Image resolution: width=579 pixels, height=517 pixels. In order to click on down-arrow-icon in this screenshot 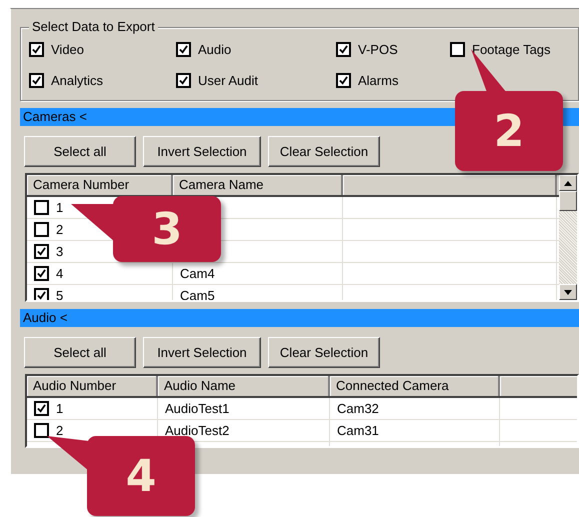, I will do `click(568, 292)`.